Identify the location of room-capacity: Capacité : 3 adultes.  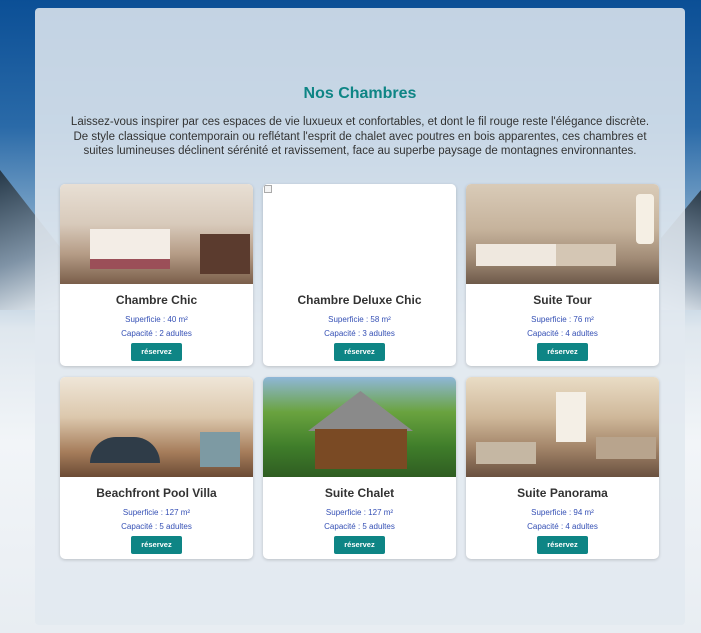
(359, 333).